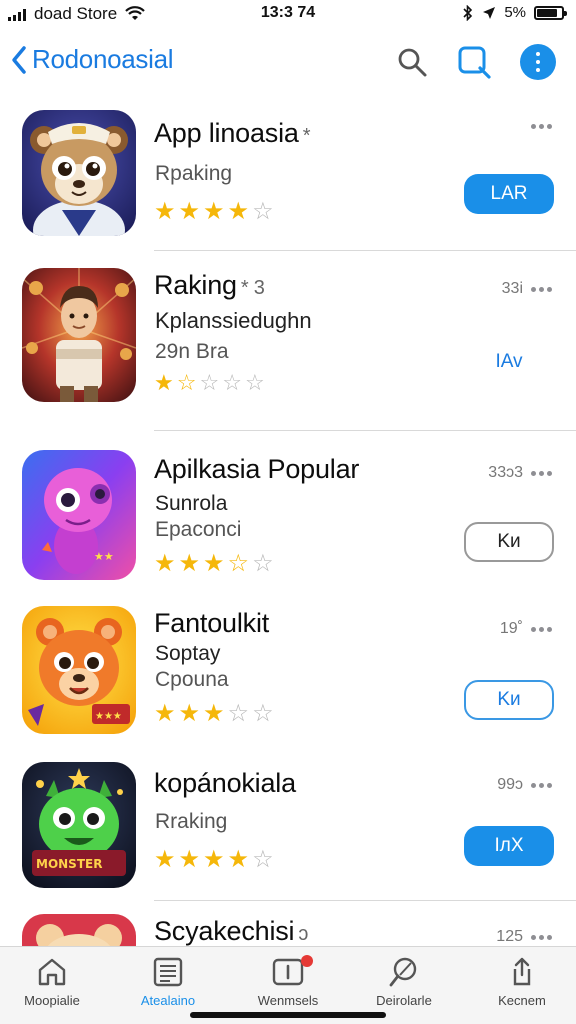 The width and height of the screenshot is (576, 1024). I want to click on home-icon, so click(52, 972).